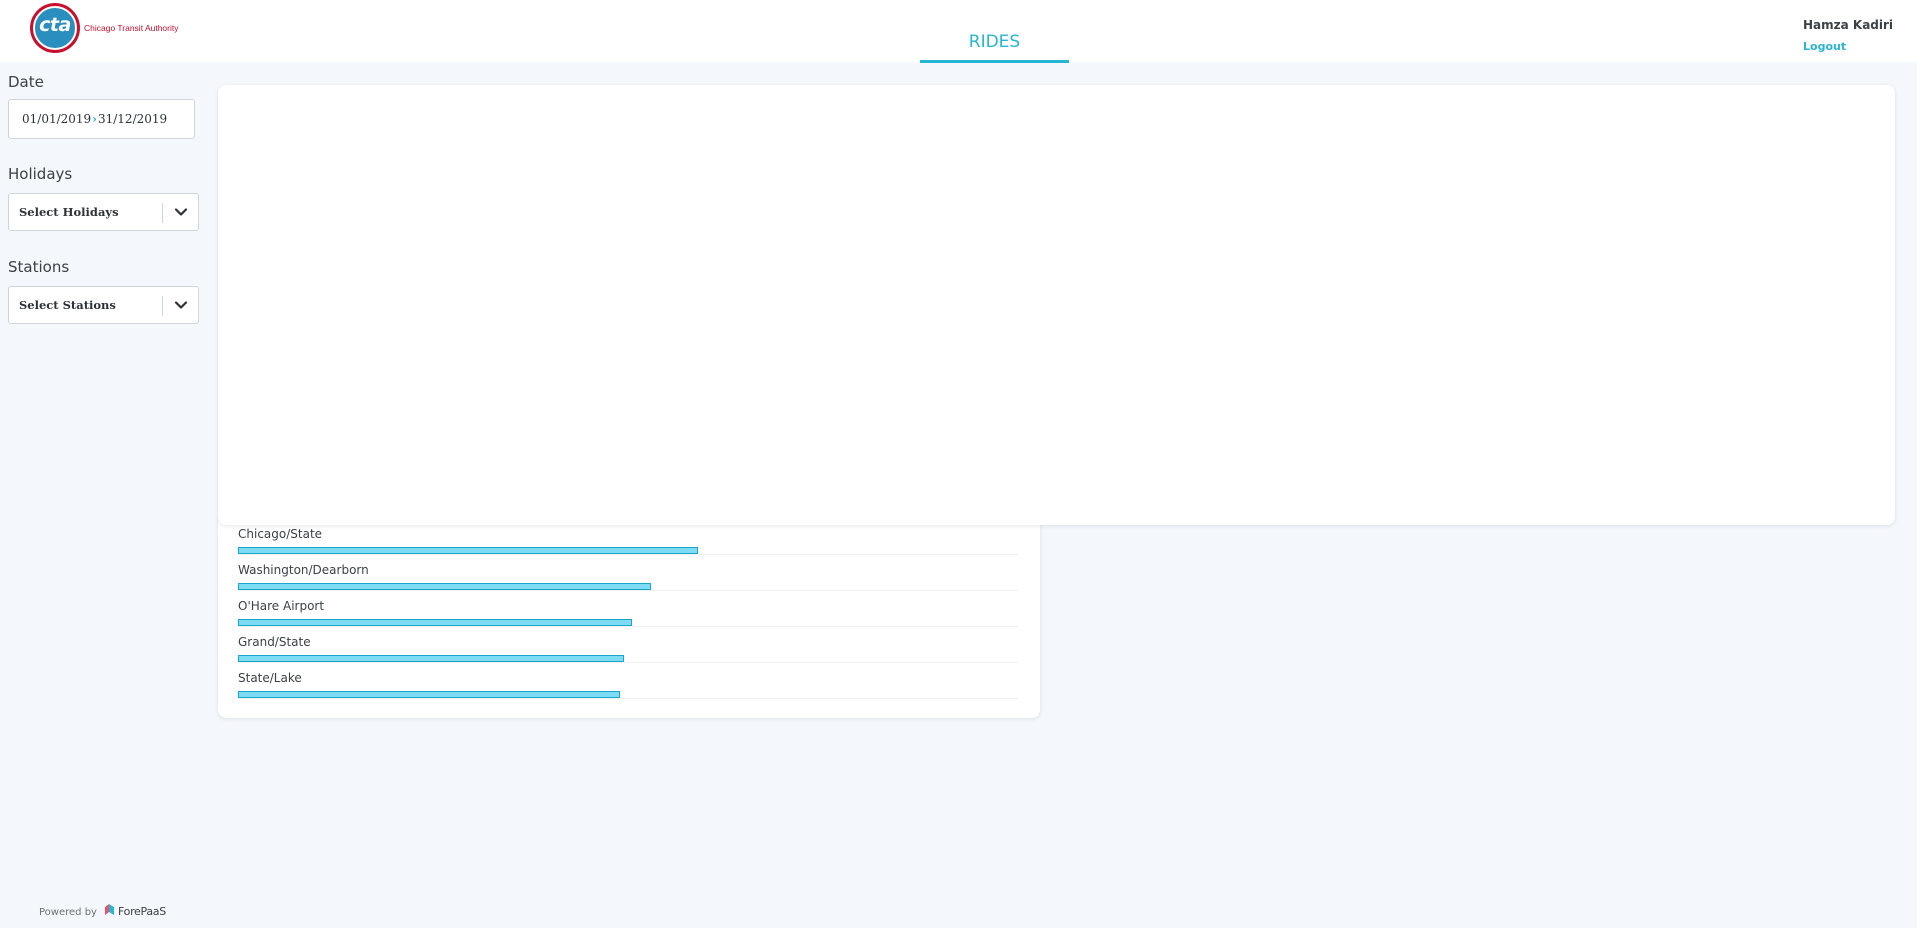 This screenshot has width=1917, height=928. Describe the element at coordinates (39, 267) in the screenshot. I see `stations-label: Stations` at that location.